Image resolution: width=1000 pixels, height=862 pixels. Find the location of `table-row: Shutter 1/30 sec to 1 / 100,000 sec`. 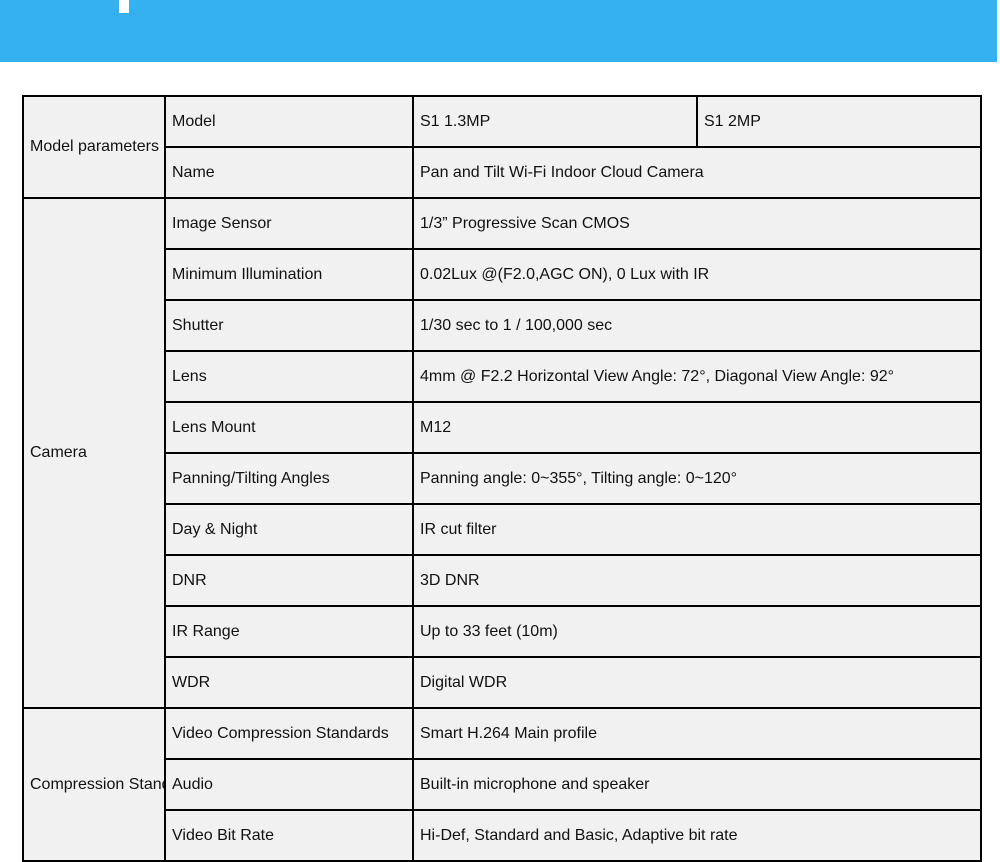

table-row: Shutter 1/30 sec to 1 / 100,000 sec is located at coordinates (502, 325).